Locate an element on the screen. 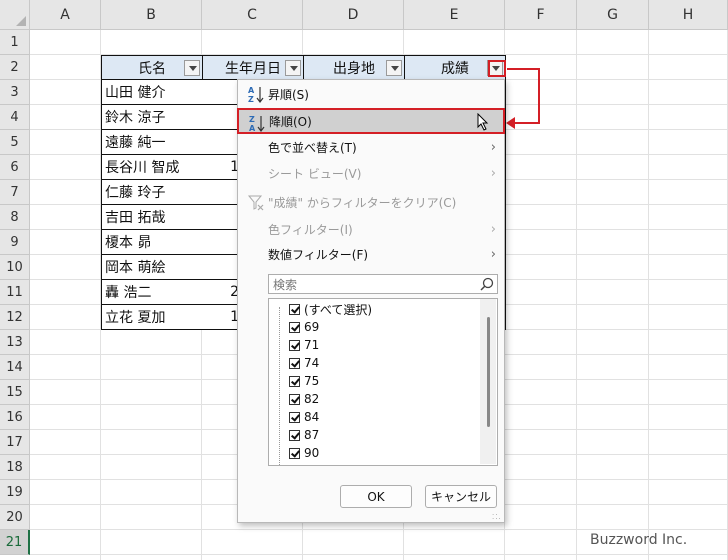 Image resolution: width=728 pixels, height=560 pixels. cell-name: 山田 健介 is located at coordinates (152, 92).